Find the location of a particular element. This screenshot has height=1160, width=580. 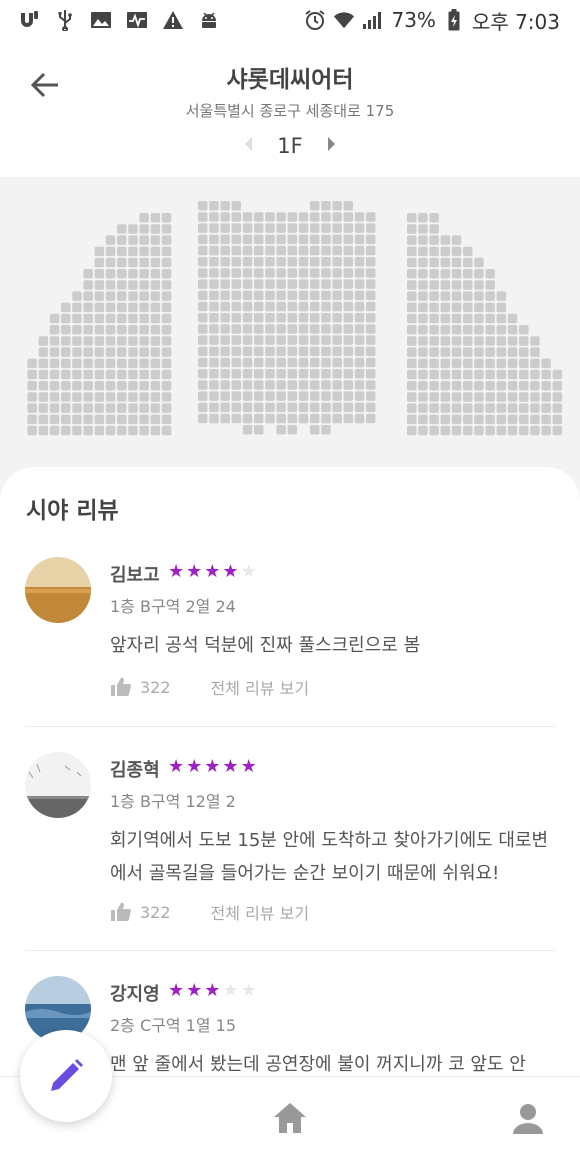

nav-home-button is located at coordinates (290, 1118).